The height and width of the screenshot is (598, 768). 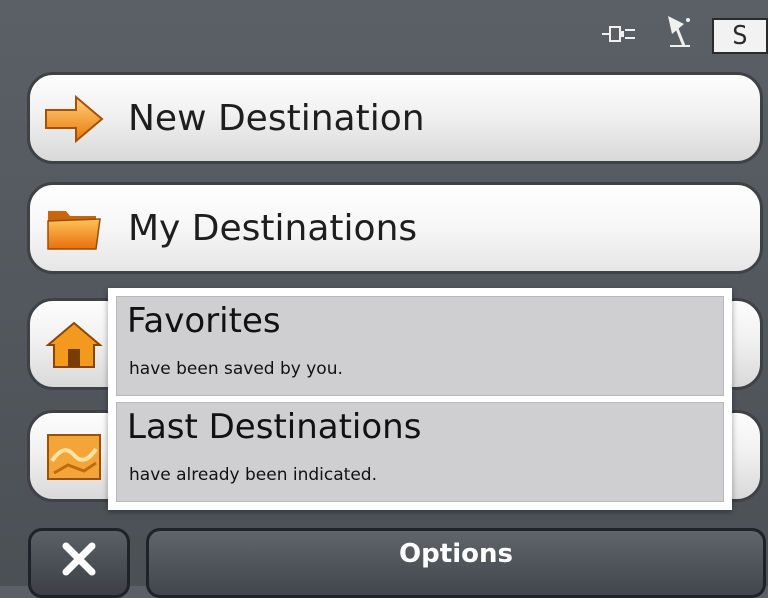 What do you see at coordinates (740, 36) in the screenshot?
I see `gps-status-badge: S` at bounding box center [740, 36].